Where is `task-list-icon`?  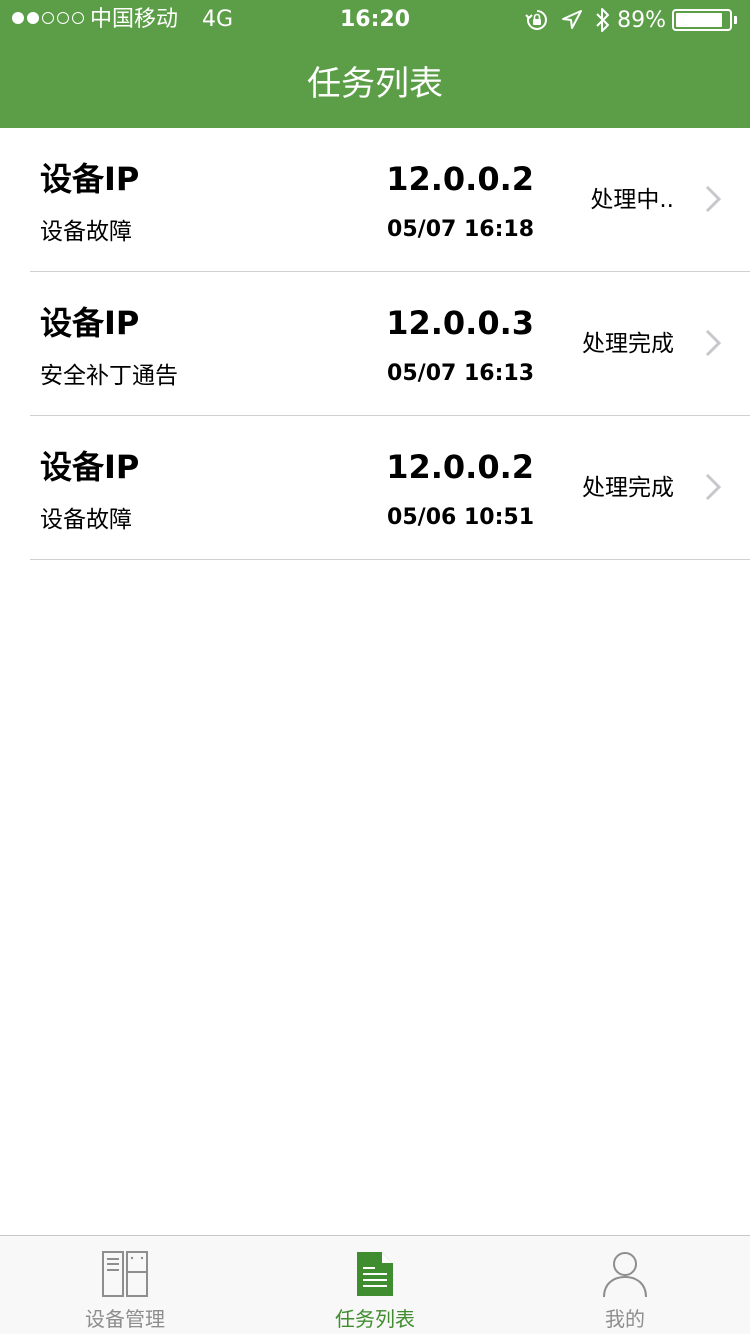
task-list-icon is located at coordinates (375, 1274).